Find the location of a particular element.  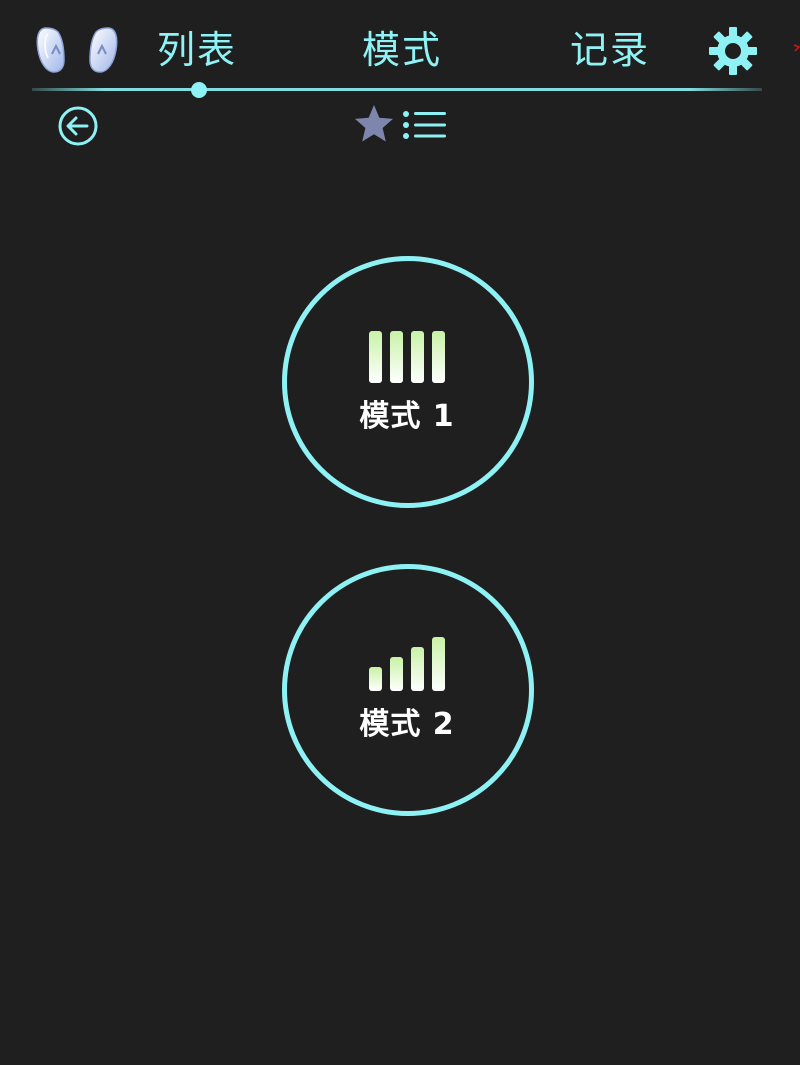

star-icon is located at coordinates (374, 124).